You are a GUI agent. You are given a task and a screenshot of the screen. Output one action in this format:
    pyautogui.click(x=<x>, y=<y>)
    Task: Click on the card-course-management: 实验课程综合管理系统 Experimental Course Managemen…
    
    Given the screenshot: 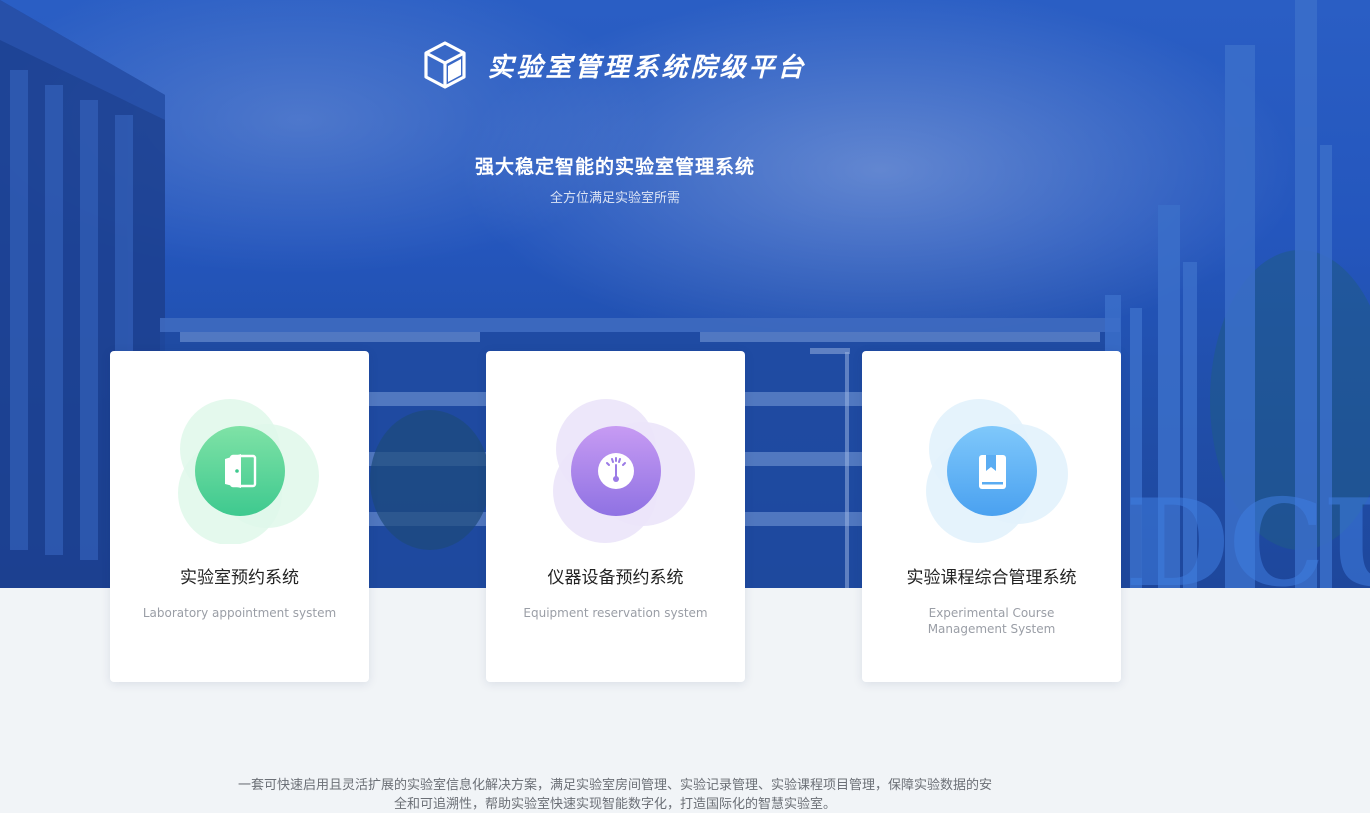 What is the action you would take?
    pyautogui.click(x=991, y=516)
    